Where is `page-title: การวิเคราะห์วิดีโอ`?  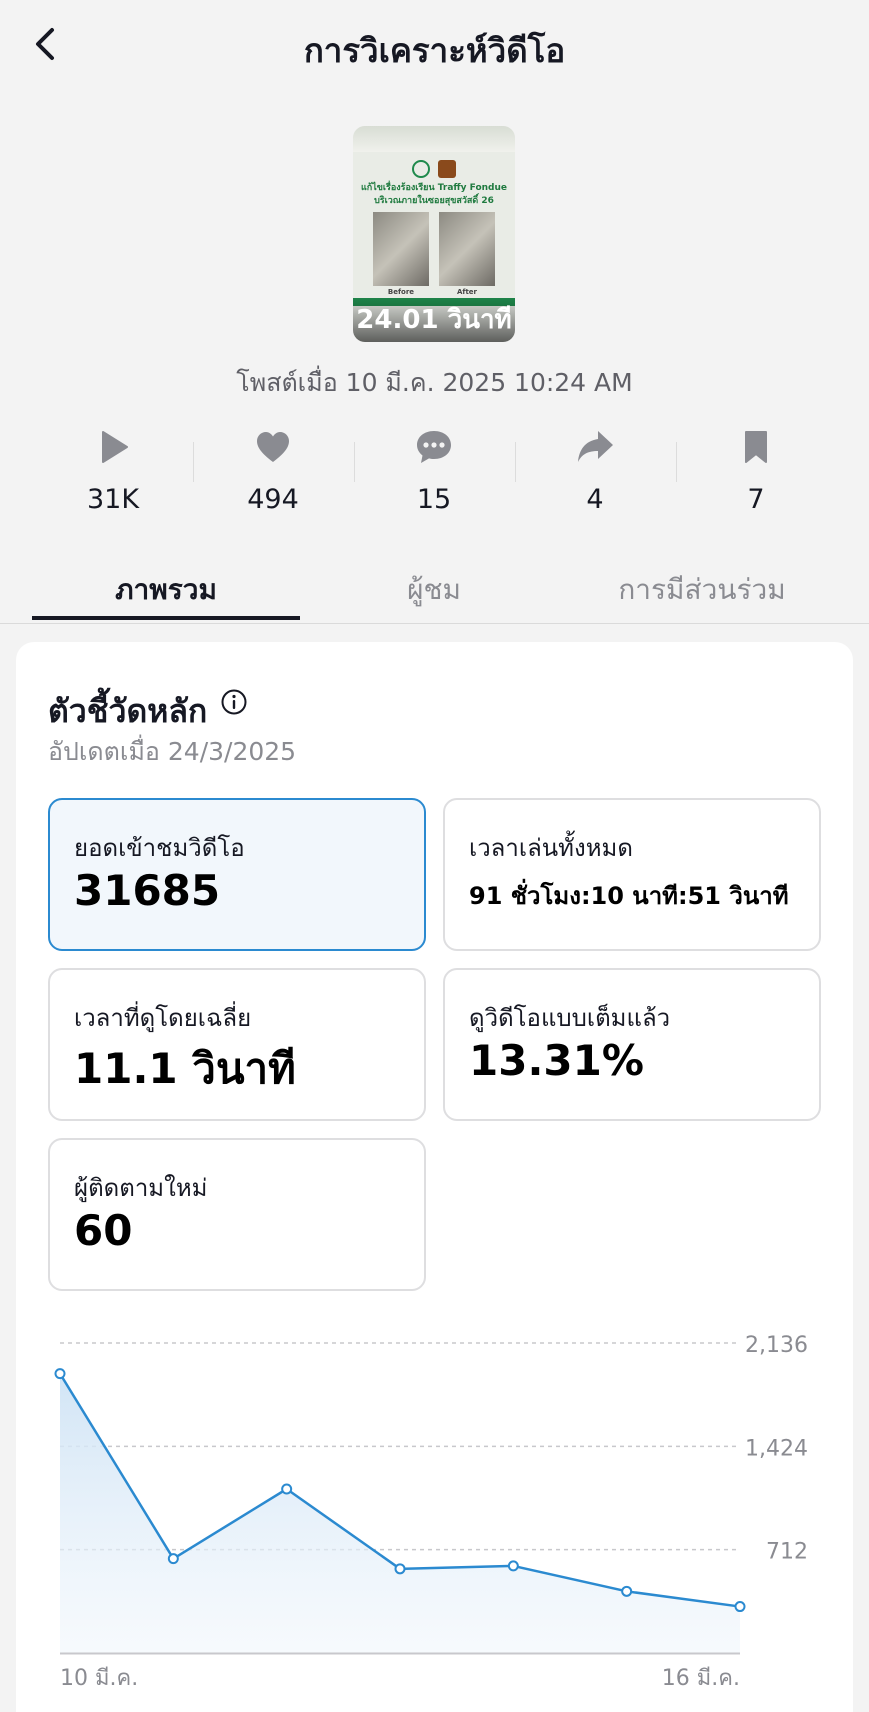 page-title: การวิเคราะห์วิดีโอ is located at coordinates (434, 50).